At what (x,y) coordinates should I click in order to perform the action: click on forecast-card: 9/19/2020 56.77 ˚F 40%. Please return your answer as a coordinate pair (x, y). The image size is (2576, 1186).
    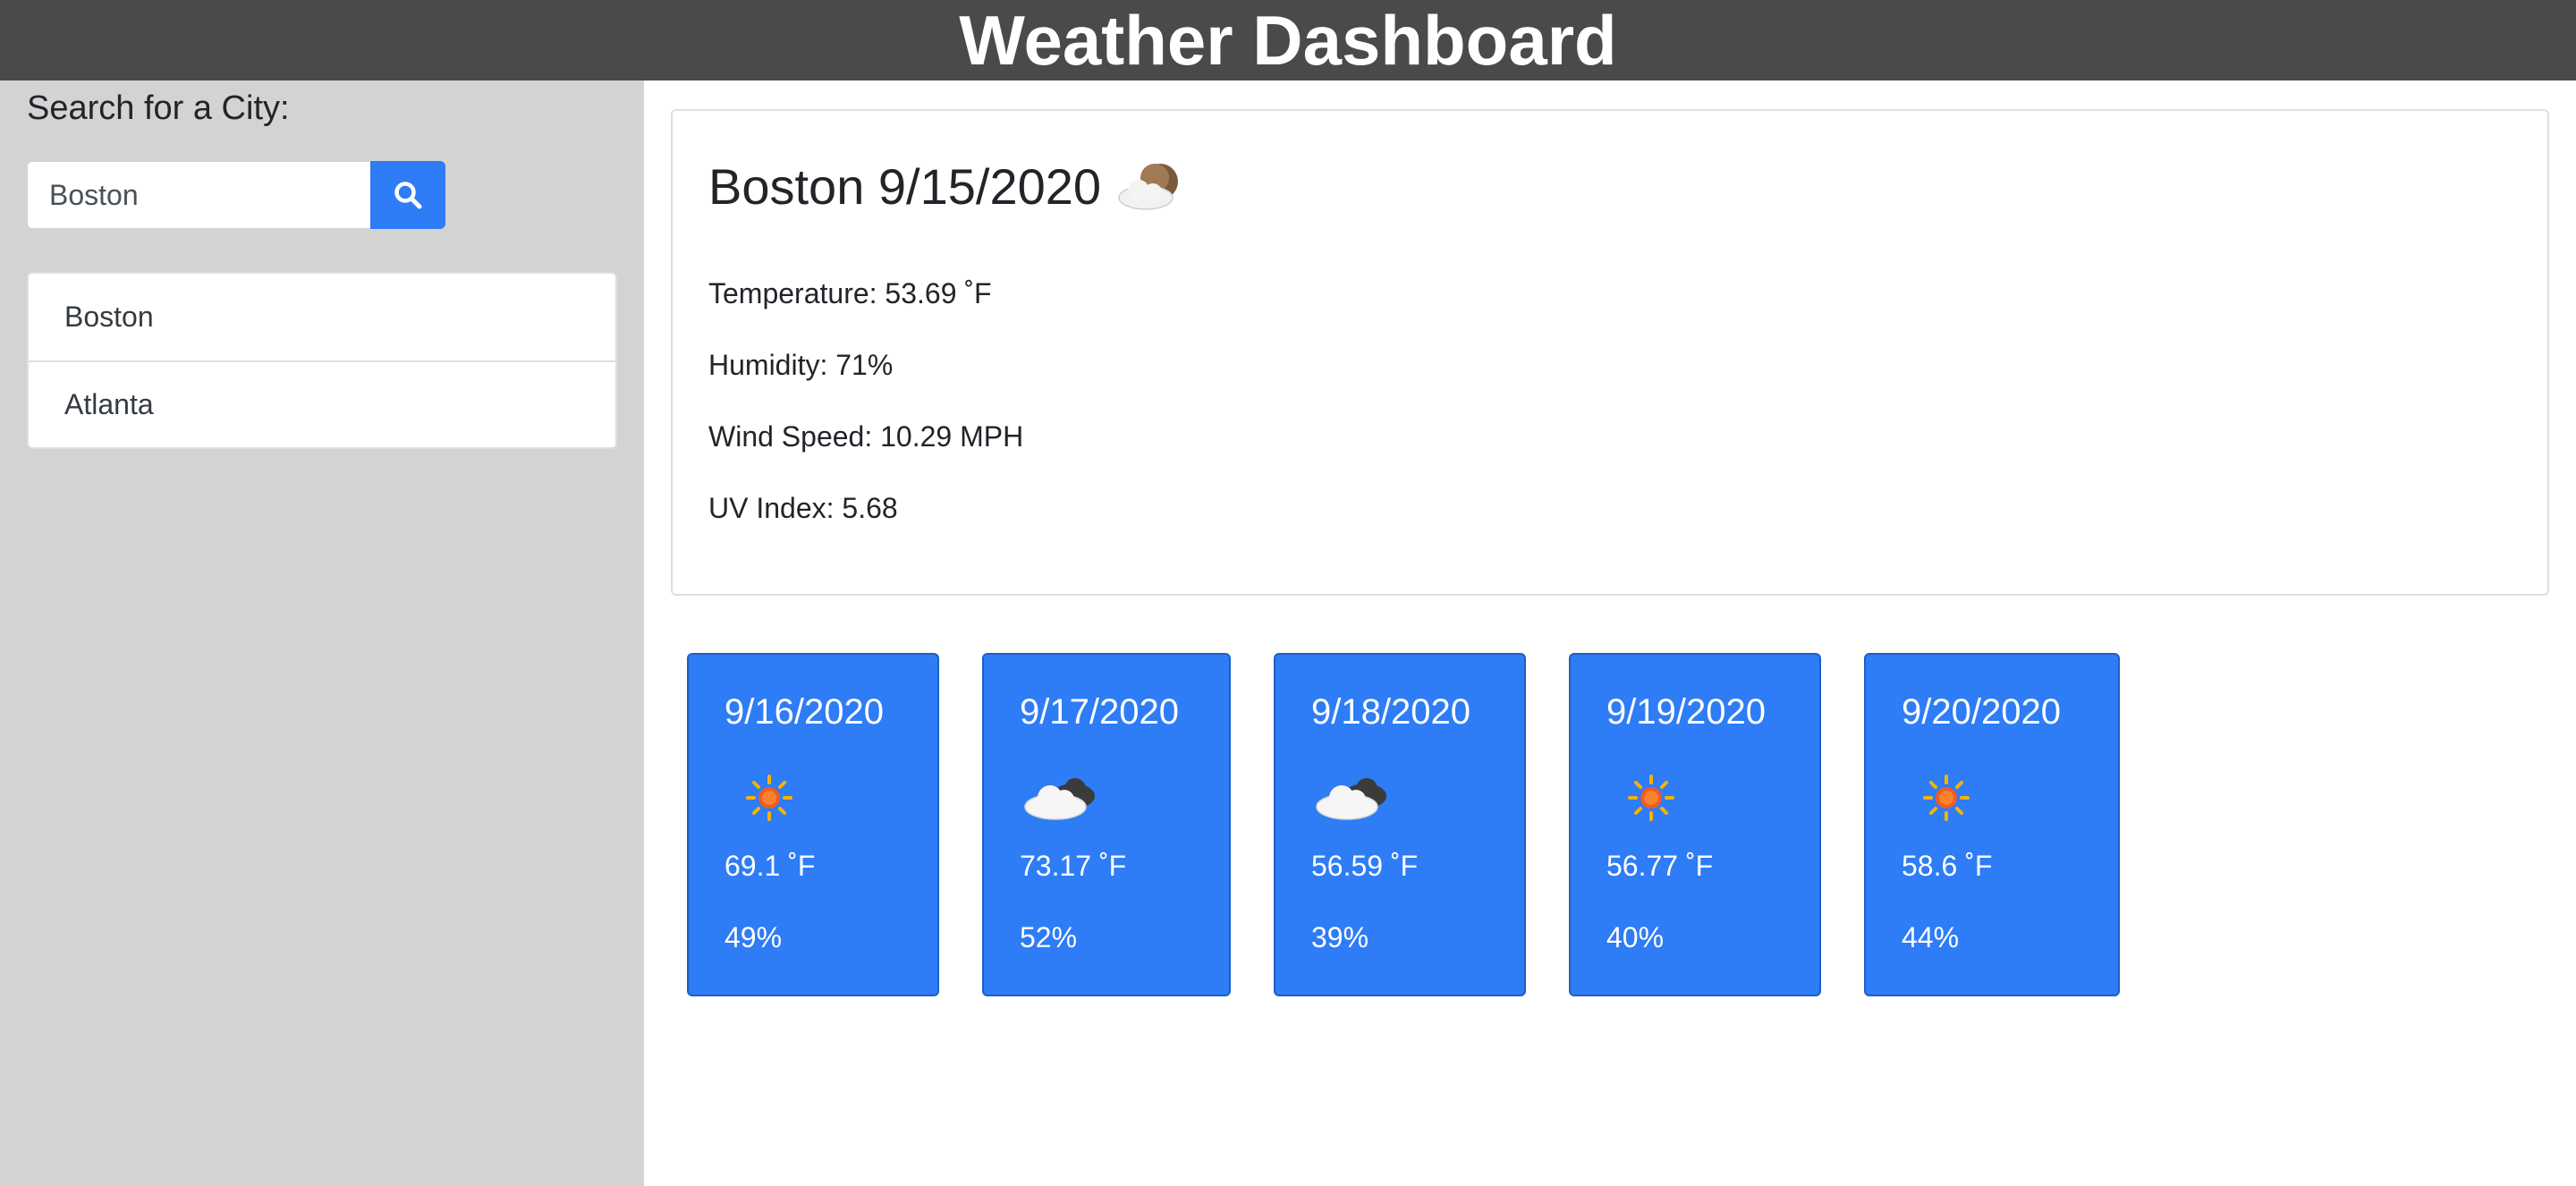
    Looking at the image, I should click on (1695, 824).